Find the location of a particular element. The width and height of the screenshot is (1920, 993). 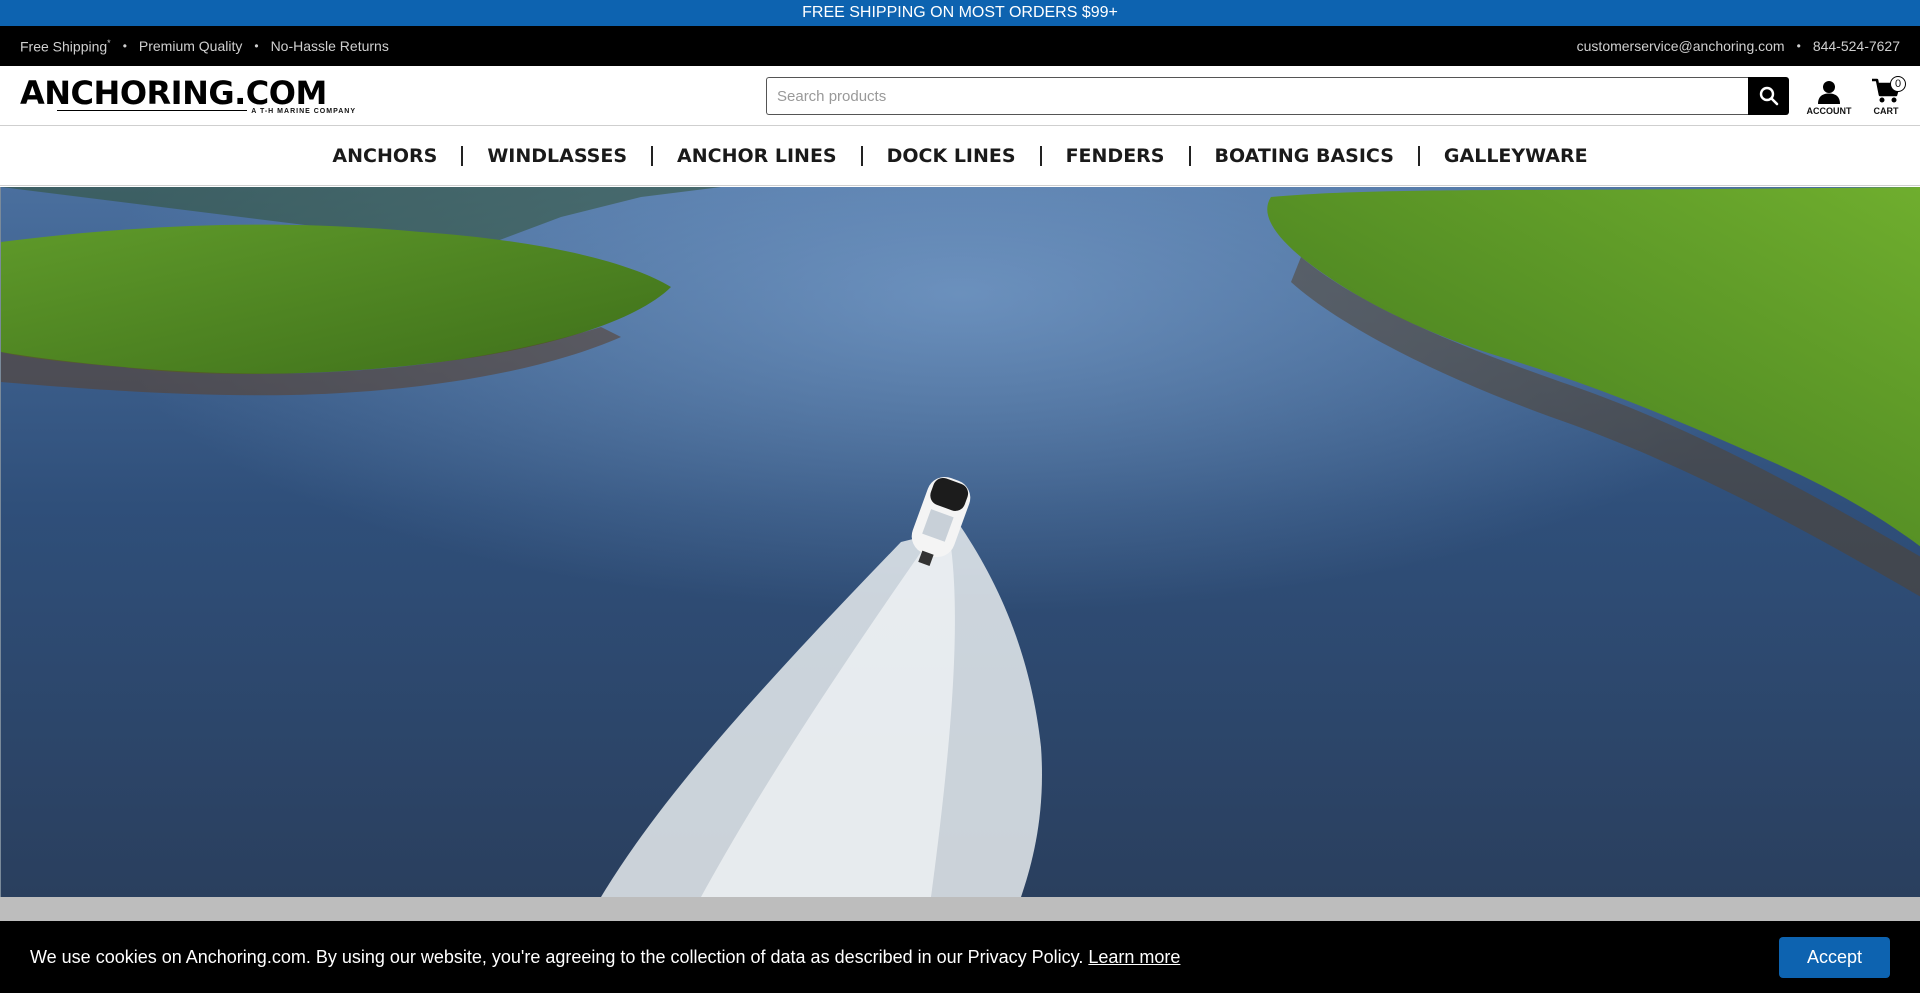

promo-text: FREE SHIPPING ON MOST ORDERS $99+ is located at coordinates (960, 12).